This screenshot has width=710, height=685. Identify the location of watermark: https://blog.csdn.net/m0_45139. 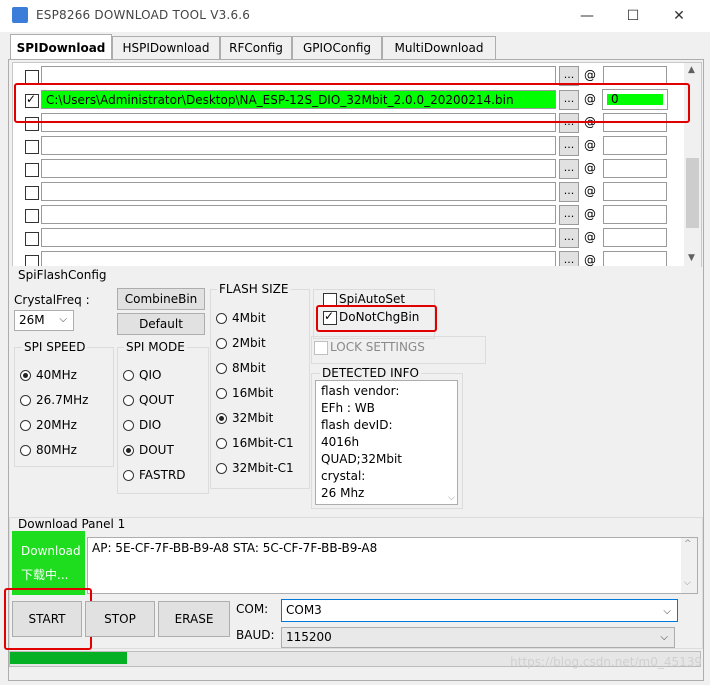
(606, 662).